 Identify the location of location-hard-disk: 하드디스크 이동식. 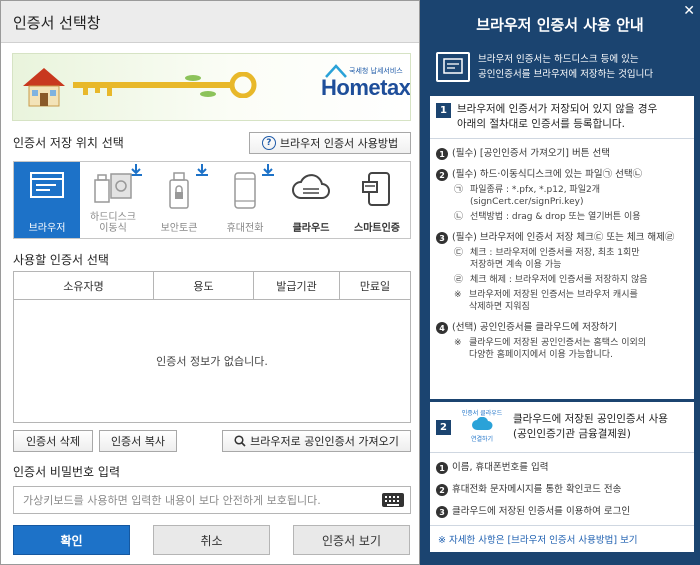
(113, 200).